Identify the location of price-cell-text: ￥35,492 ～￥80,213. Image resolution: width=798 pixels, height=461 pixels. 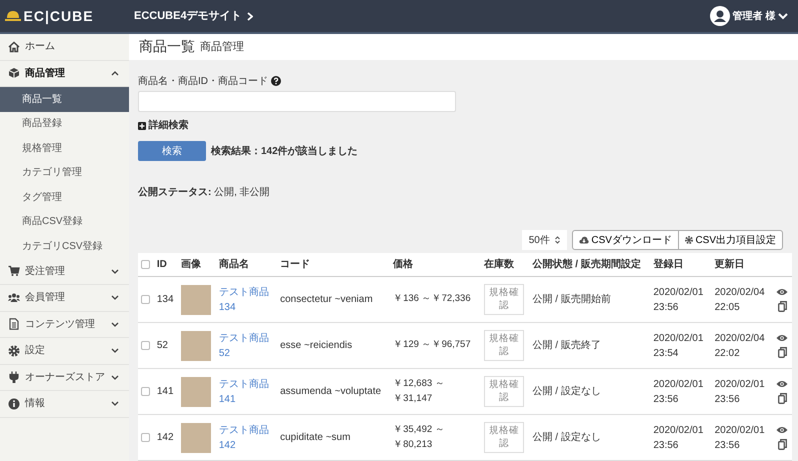
(419, 437).